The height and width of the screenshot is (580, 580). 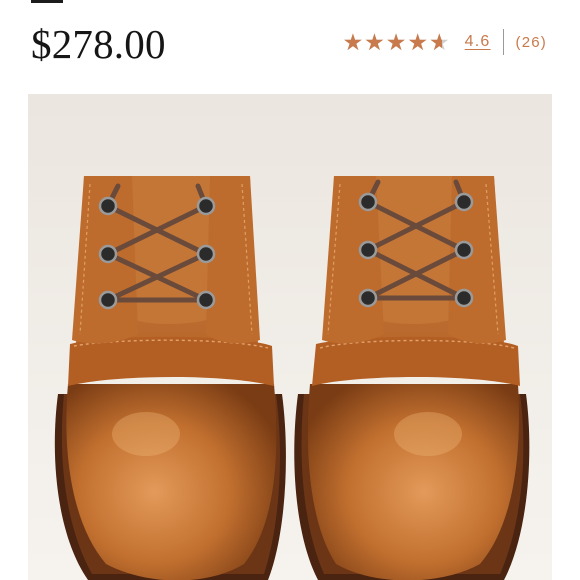 I want to click on header-underline, so click(x=47, y=1).